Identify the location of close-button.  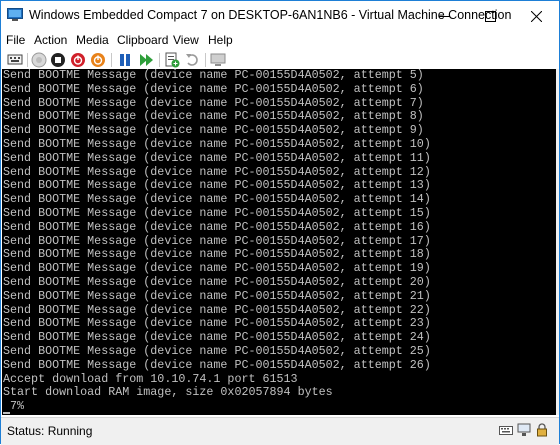
(536, 16).